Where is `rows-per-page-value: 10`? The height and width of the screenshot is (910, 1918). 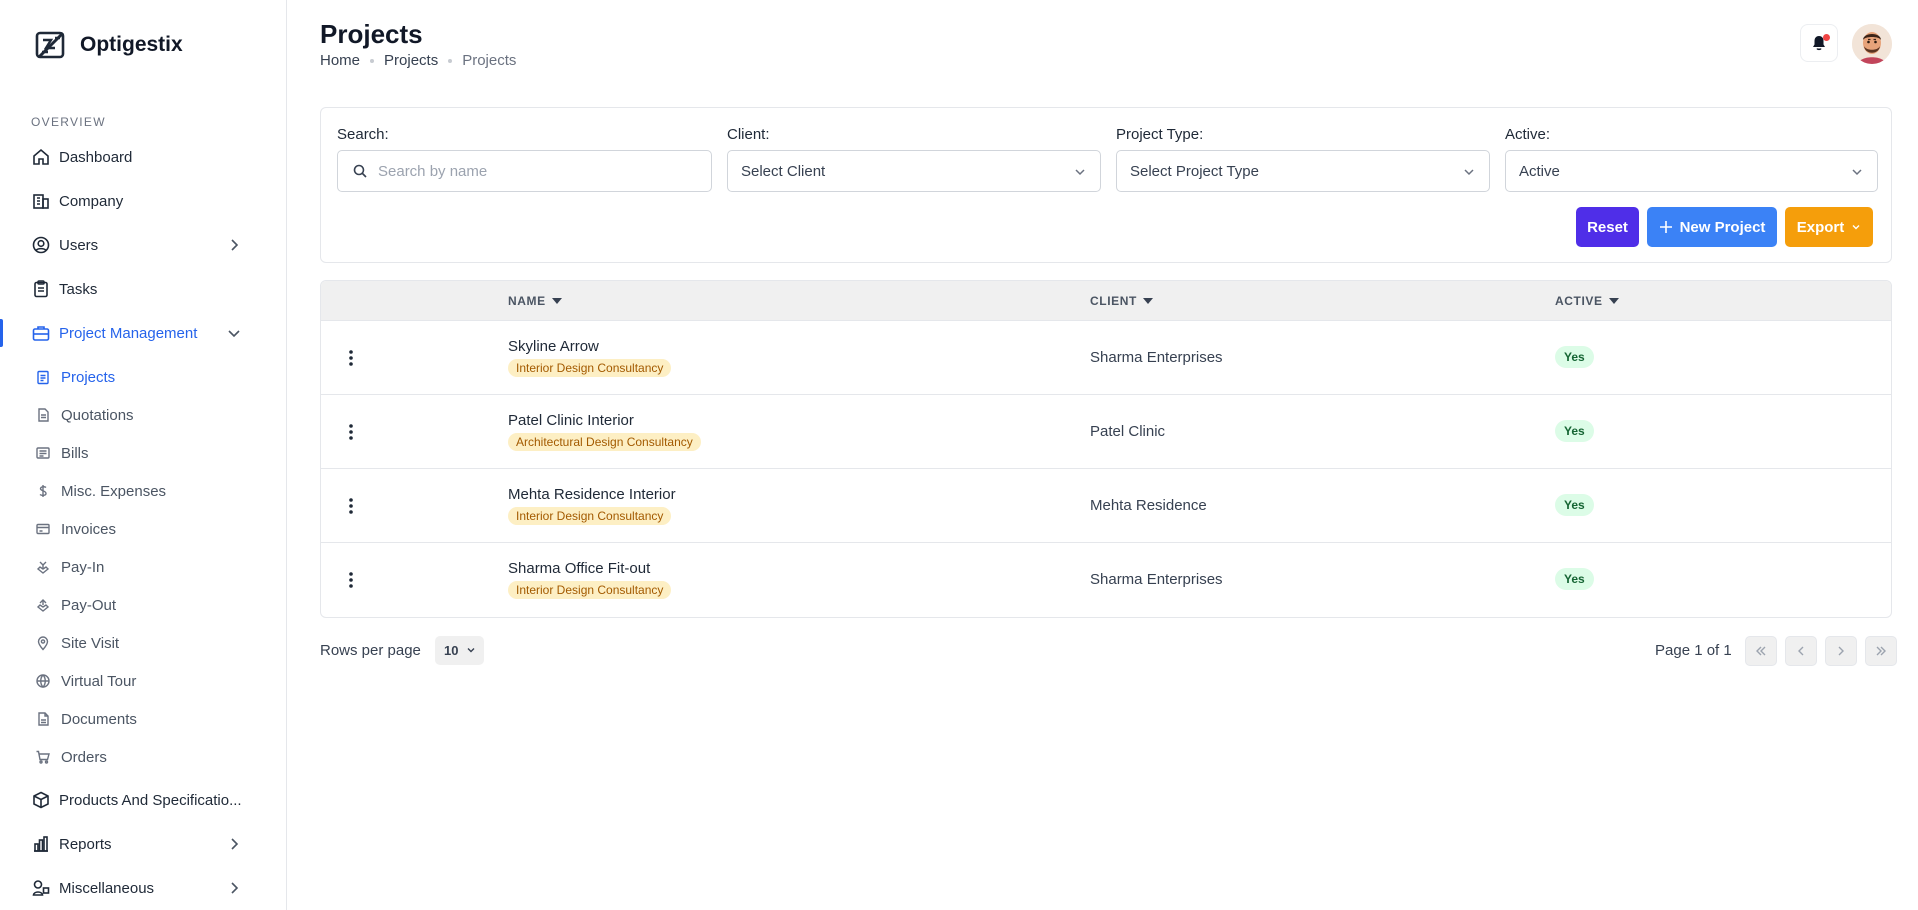 rows-per-page-value: 10 is located at coordinates (451, 650).